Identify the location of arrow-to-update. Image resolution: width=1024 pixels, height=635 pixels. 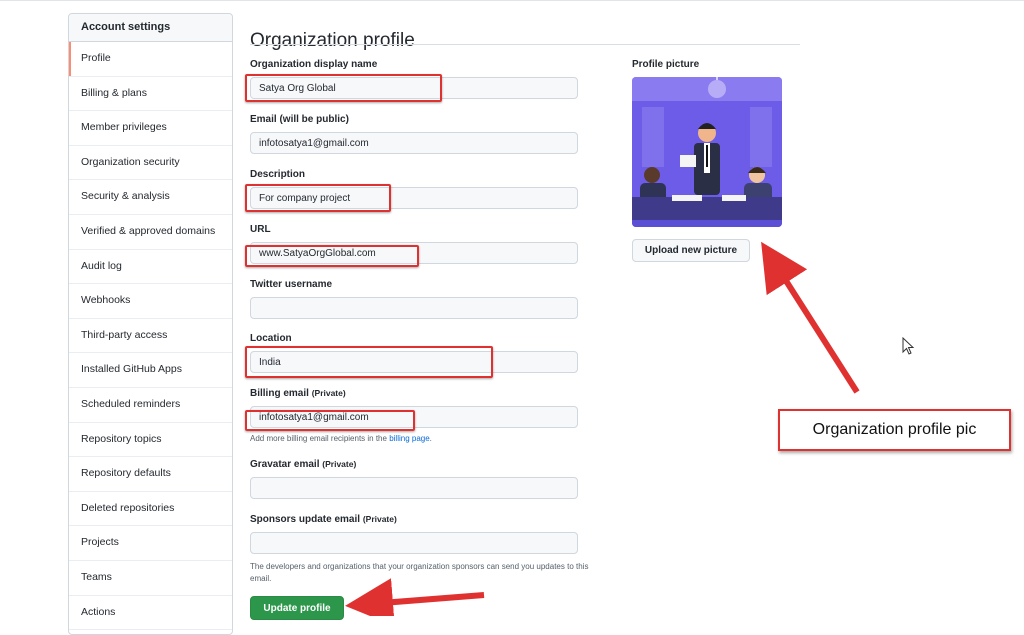
(415, 597).